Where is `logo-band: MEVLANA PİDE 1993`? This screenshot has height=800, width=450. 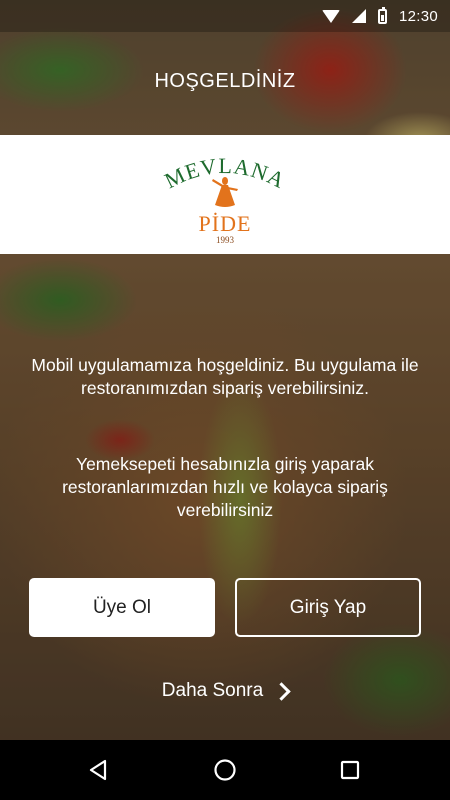 logo-band: MEVLANA PİDE 1993 is located at coordinates (225, 194).